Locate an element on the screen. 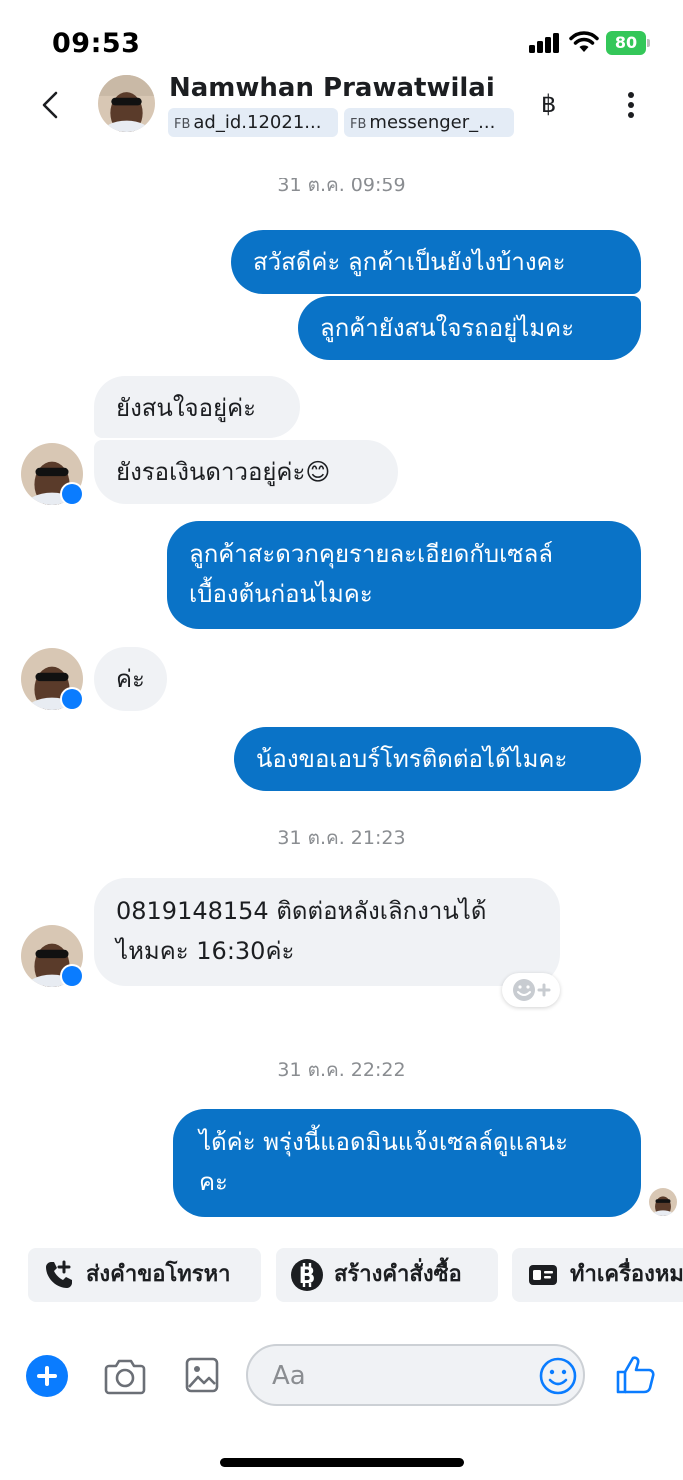 Image resolution: width=683 pixels, height=1480 pixels. message-text: น้องขอเอบร์โทรติดต่อได้ไมคะ is located at coordinates (412, 759).